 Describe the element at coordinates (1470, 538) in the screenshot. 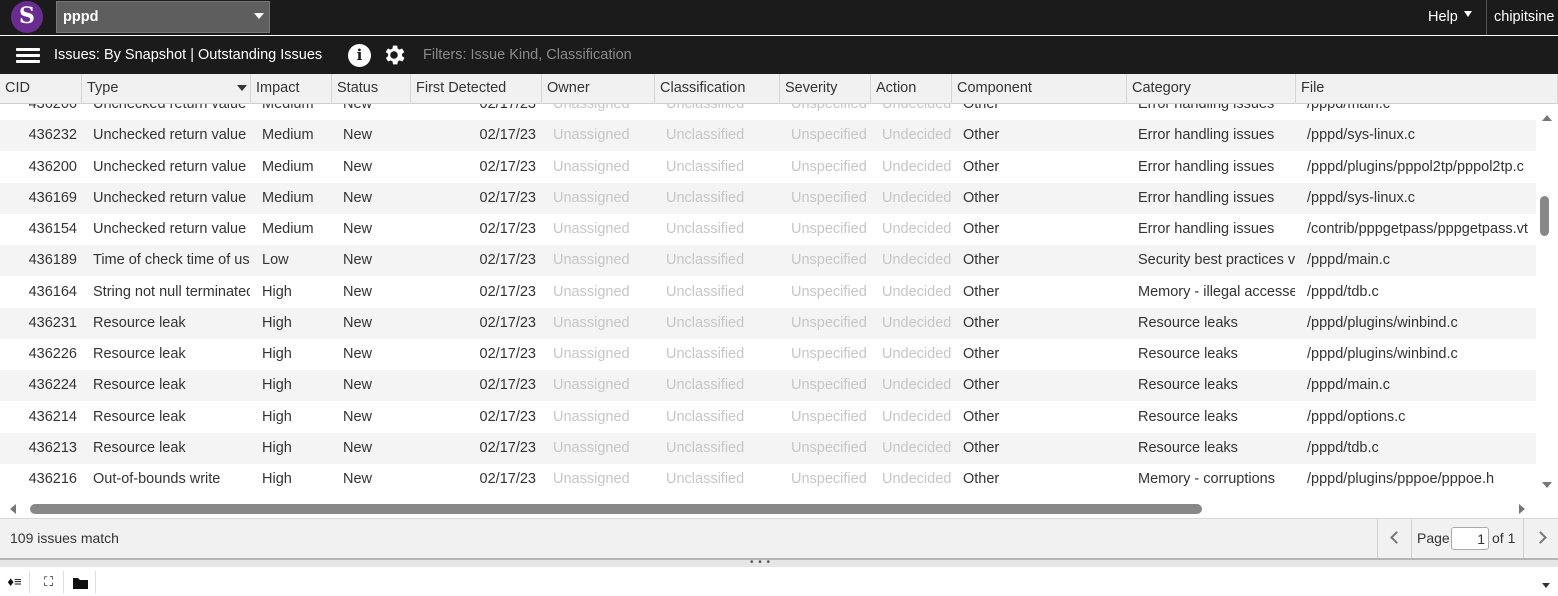

I see `page-number-input` at that location.